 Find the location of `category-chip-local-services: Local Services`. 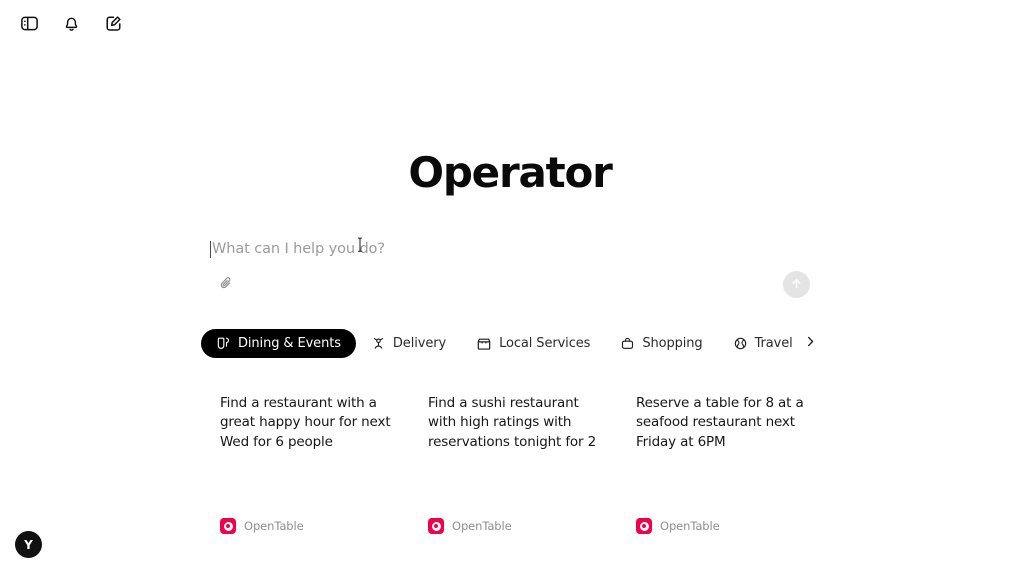

category-chip-local-services: Local Services is located at coordinates (533, 343).